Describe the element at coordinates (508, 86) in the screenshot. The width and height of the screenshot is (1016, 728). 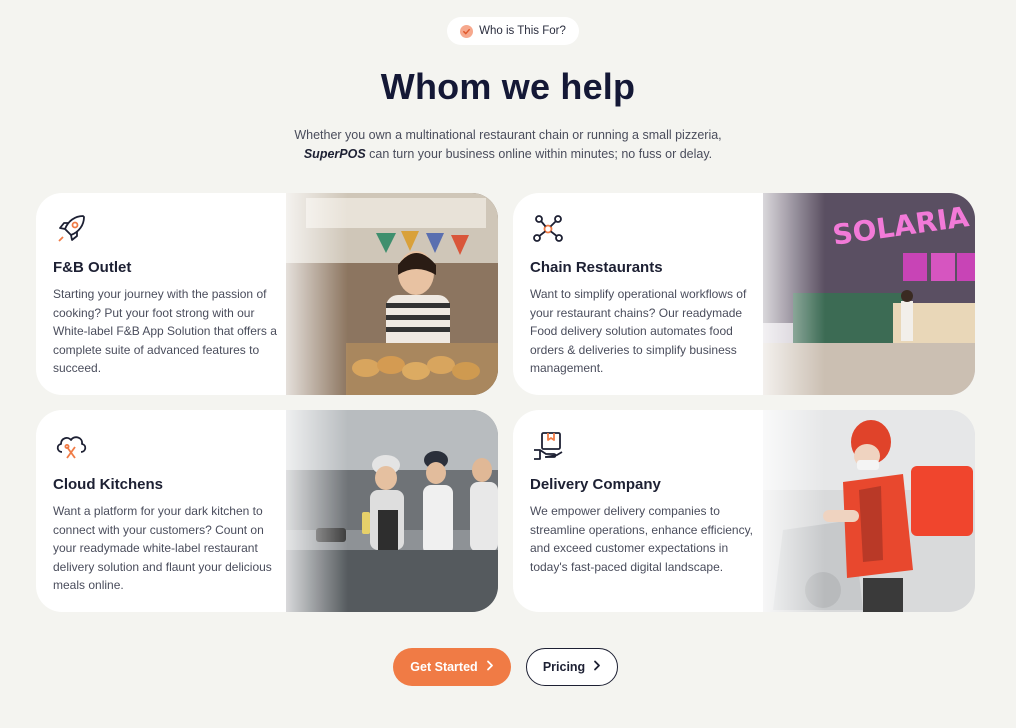
I see `page-title: Whom we help` at that location.